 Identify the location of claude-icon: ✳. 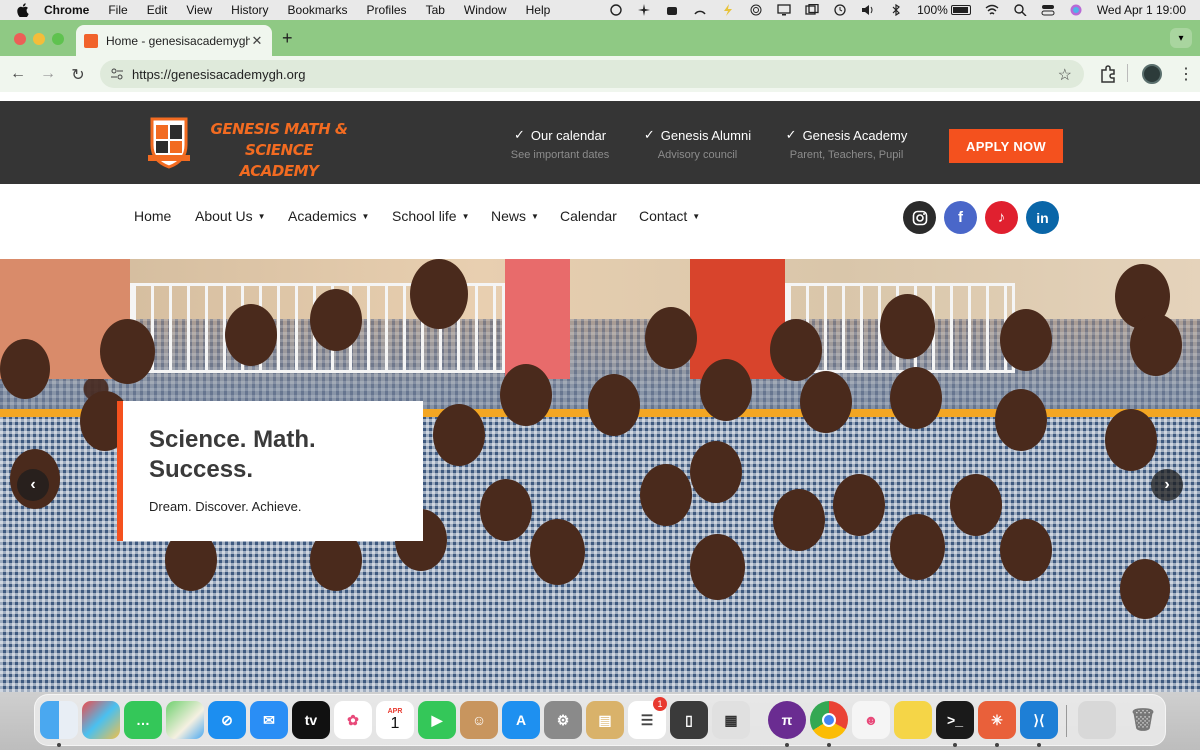
(997, 720).